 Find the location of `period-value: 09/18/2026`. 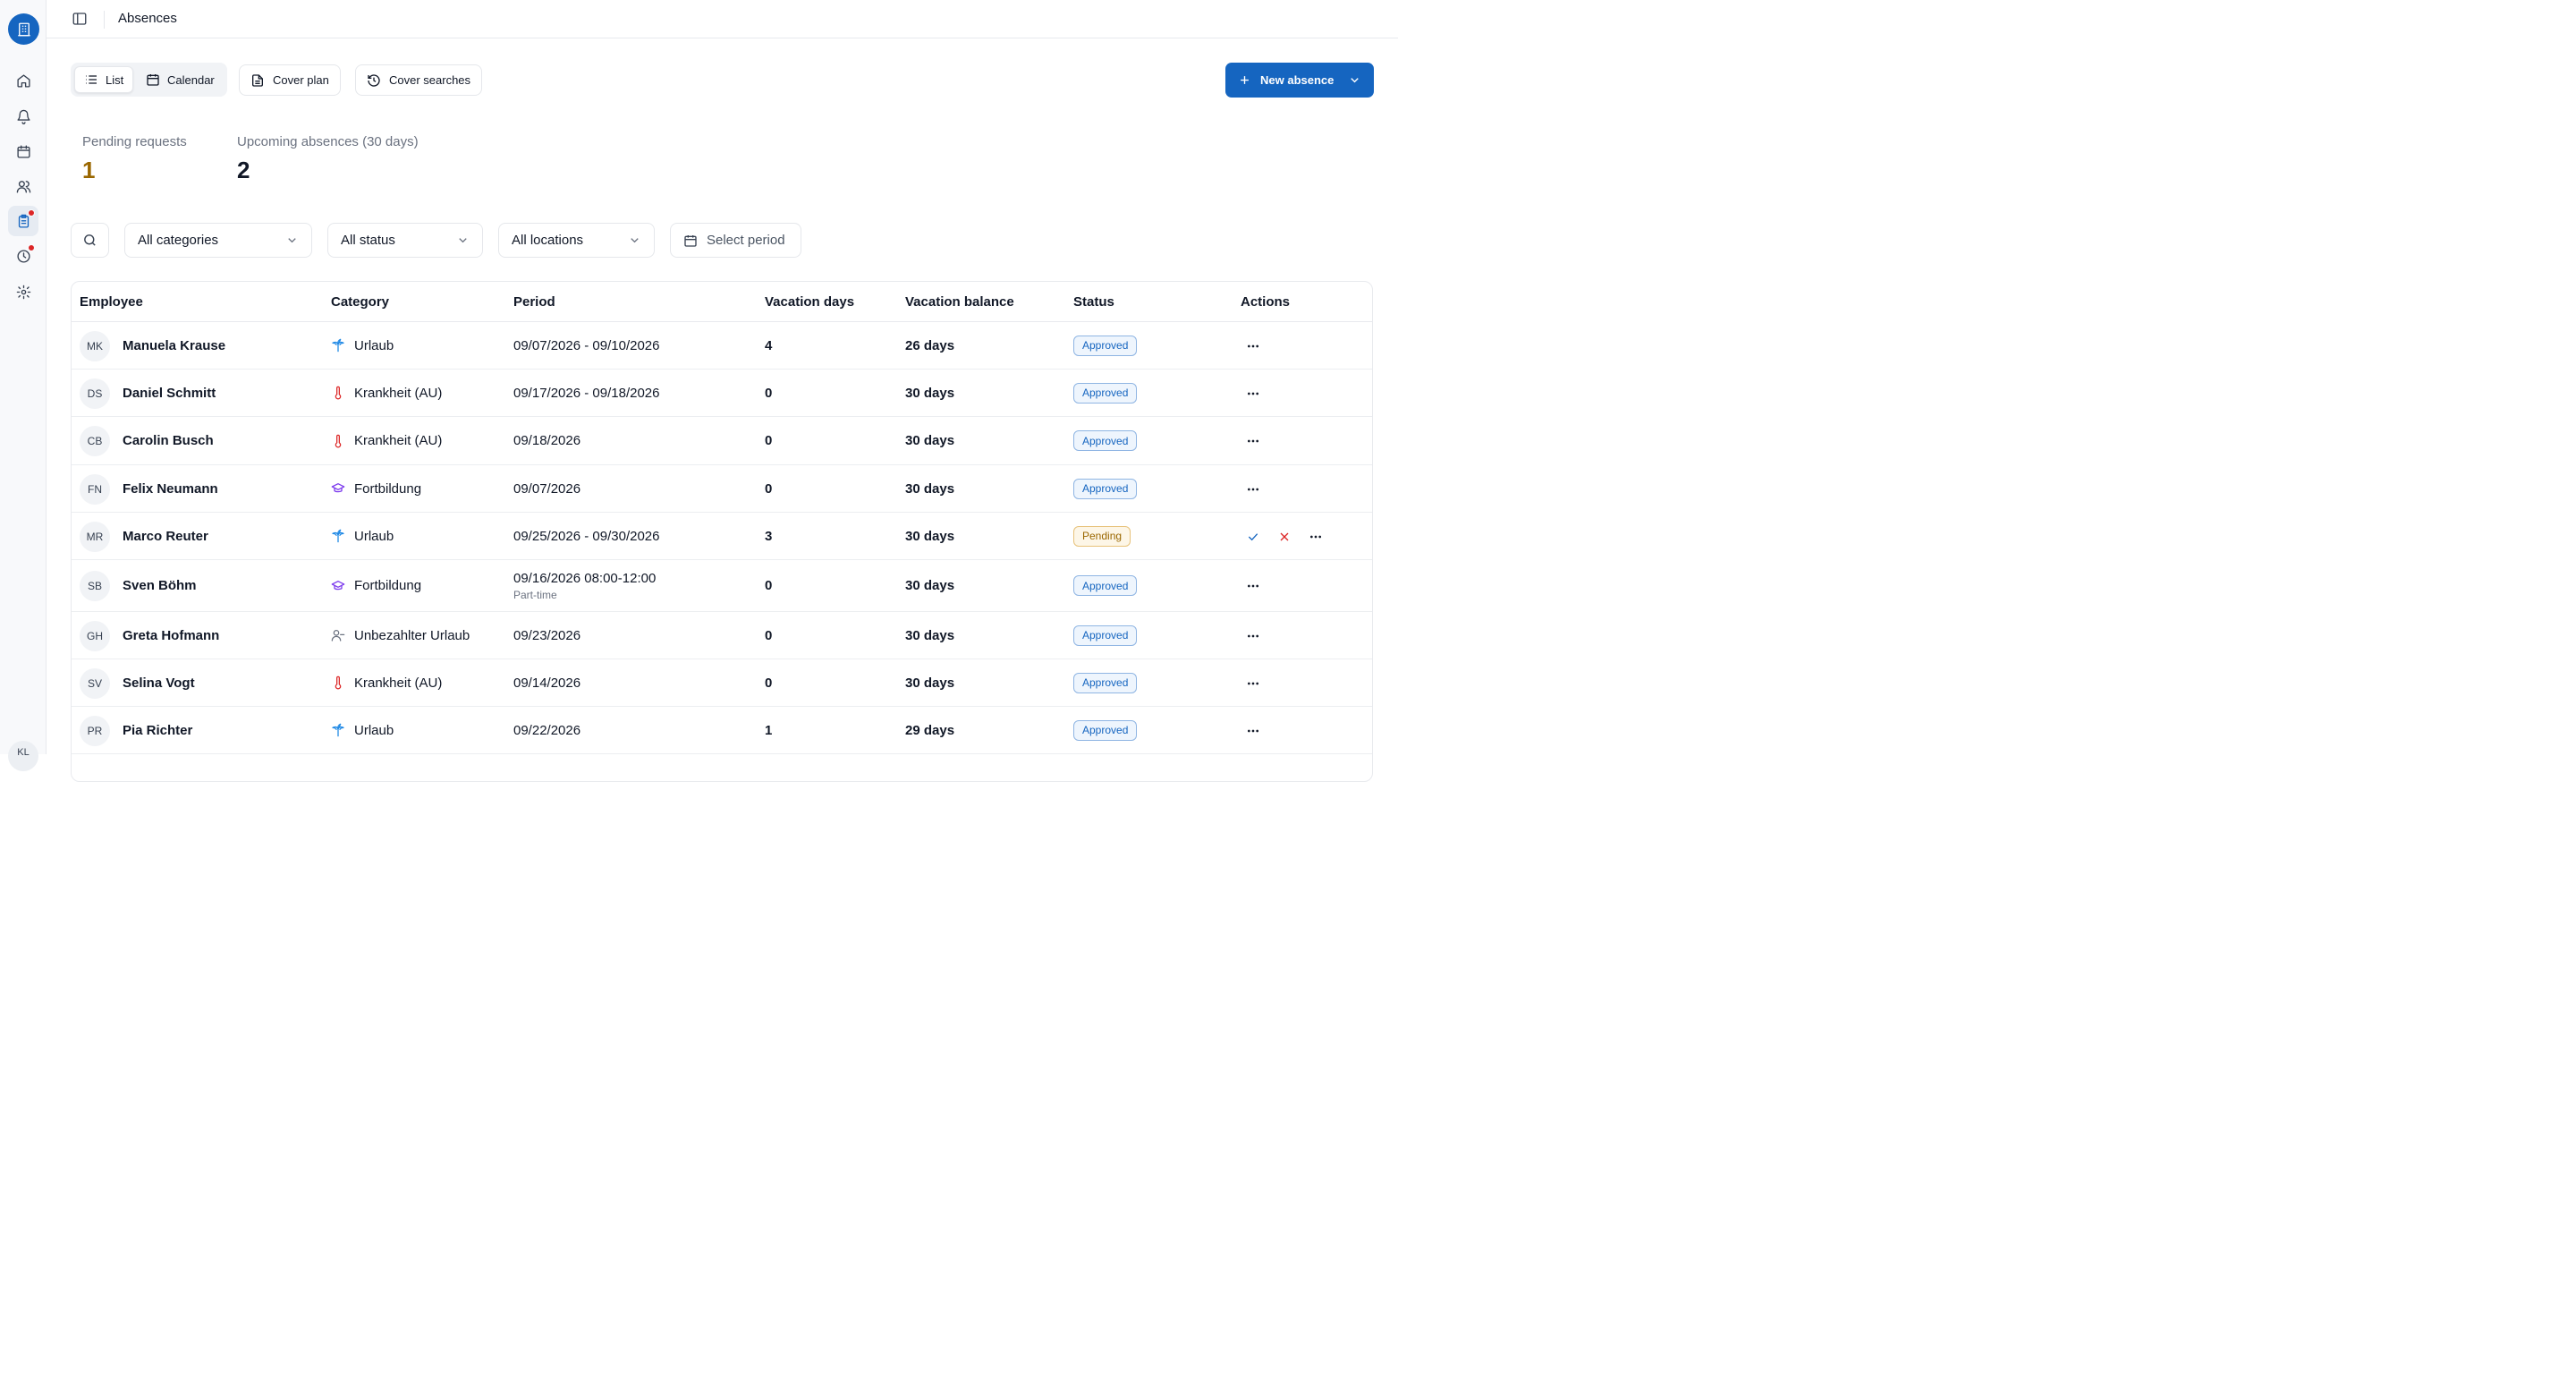

period-value: 09/18/2026 is located at coordinates (547, 440).